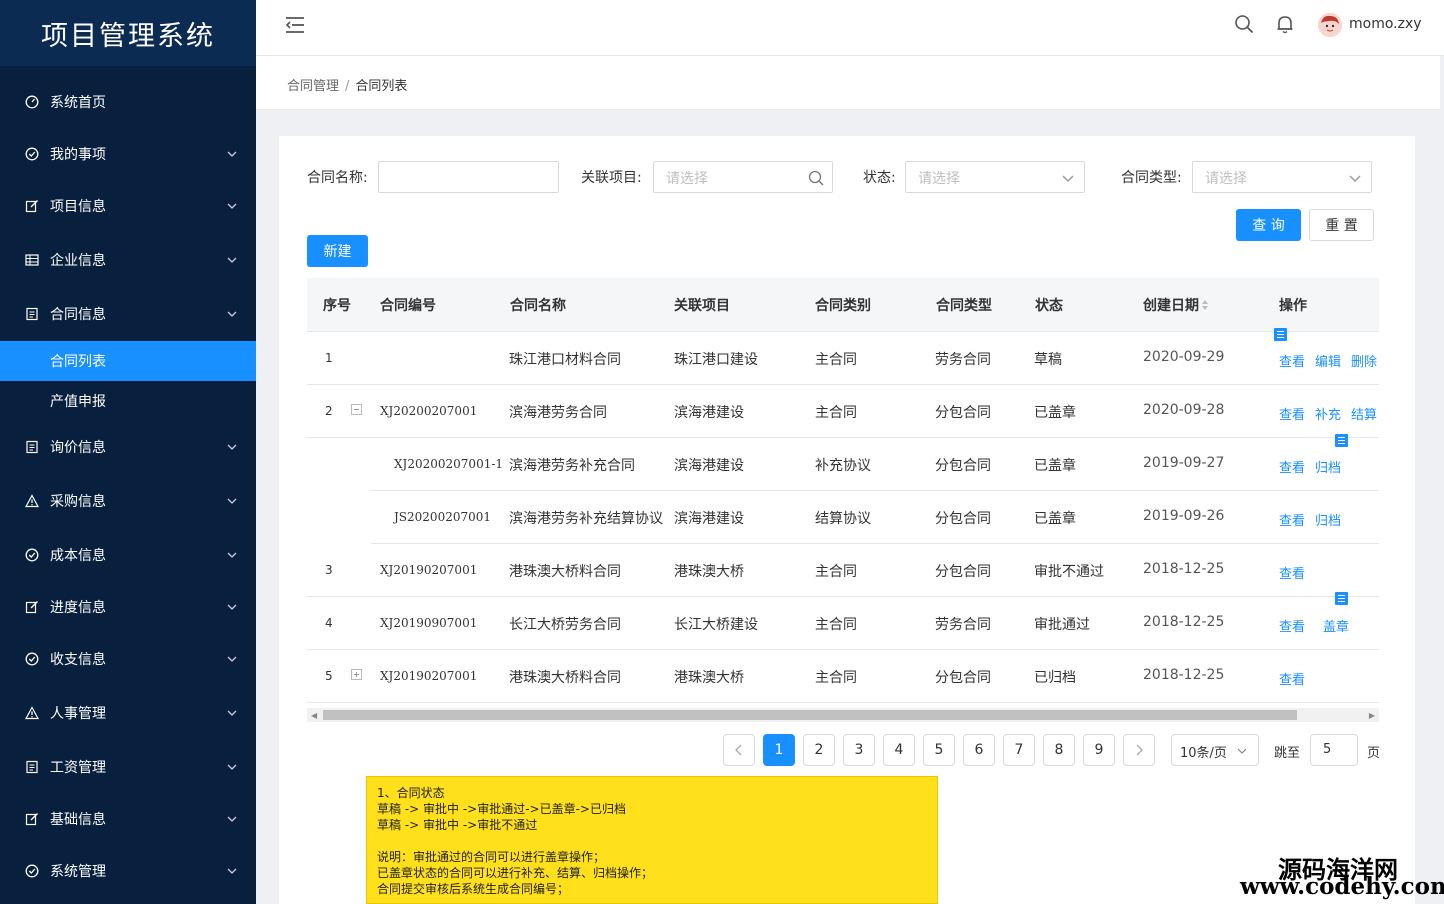 This screenshot has width=1444, height=904. What do you see at coordinates (1059, 750) in the screenshot?
I see `page-button: 8` at bounding box center [1059, 750].